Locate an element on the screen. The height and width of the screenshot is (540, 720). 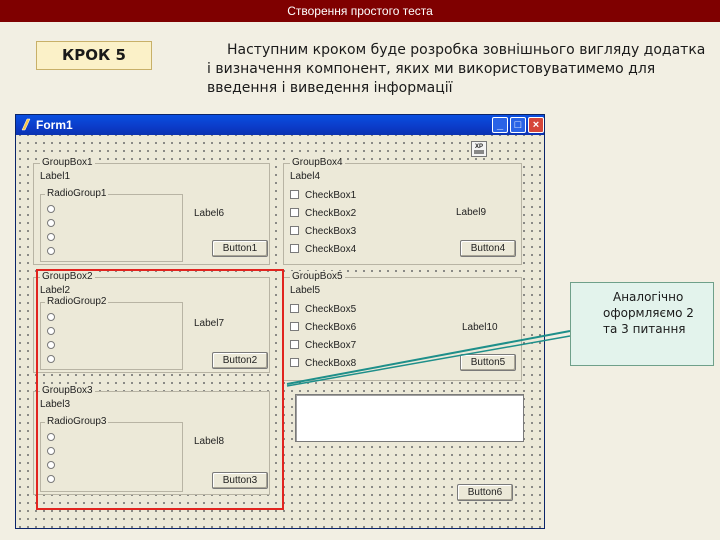
callout-note: Аналогічно оформляємо 2 та 3 питання is located at coordinates (642, 324).